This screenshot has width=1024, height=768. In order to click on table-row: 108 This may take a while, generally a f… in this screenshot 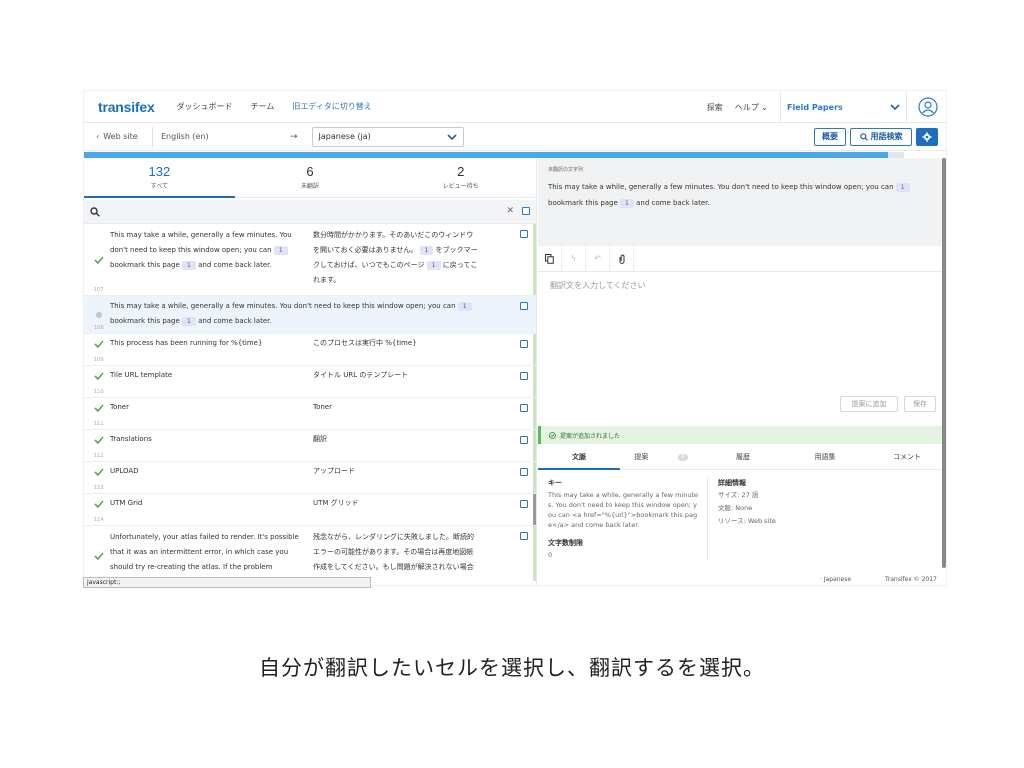, I will do `click(310, 315)`.